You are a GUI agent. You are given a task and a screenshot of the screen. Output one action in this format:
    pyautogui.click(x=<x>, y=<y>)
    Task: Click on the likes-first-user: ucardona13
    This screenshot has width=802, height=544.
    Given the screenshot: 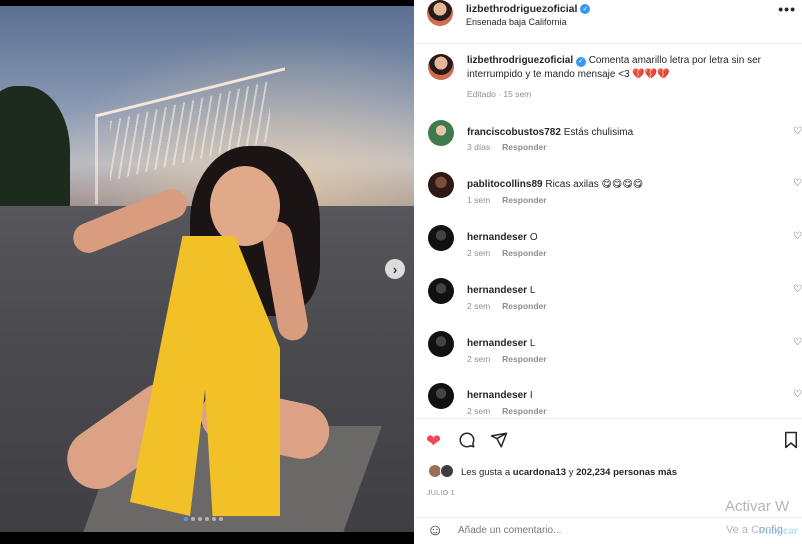 What is the action you would take?
    pyautogui.click(x=539, y=472)
    